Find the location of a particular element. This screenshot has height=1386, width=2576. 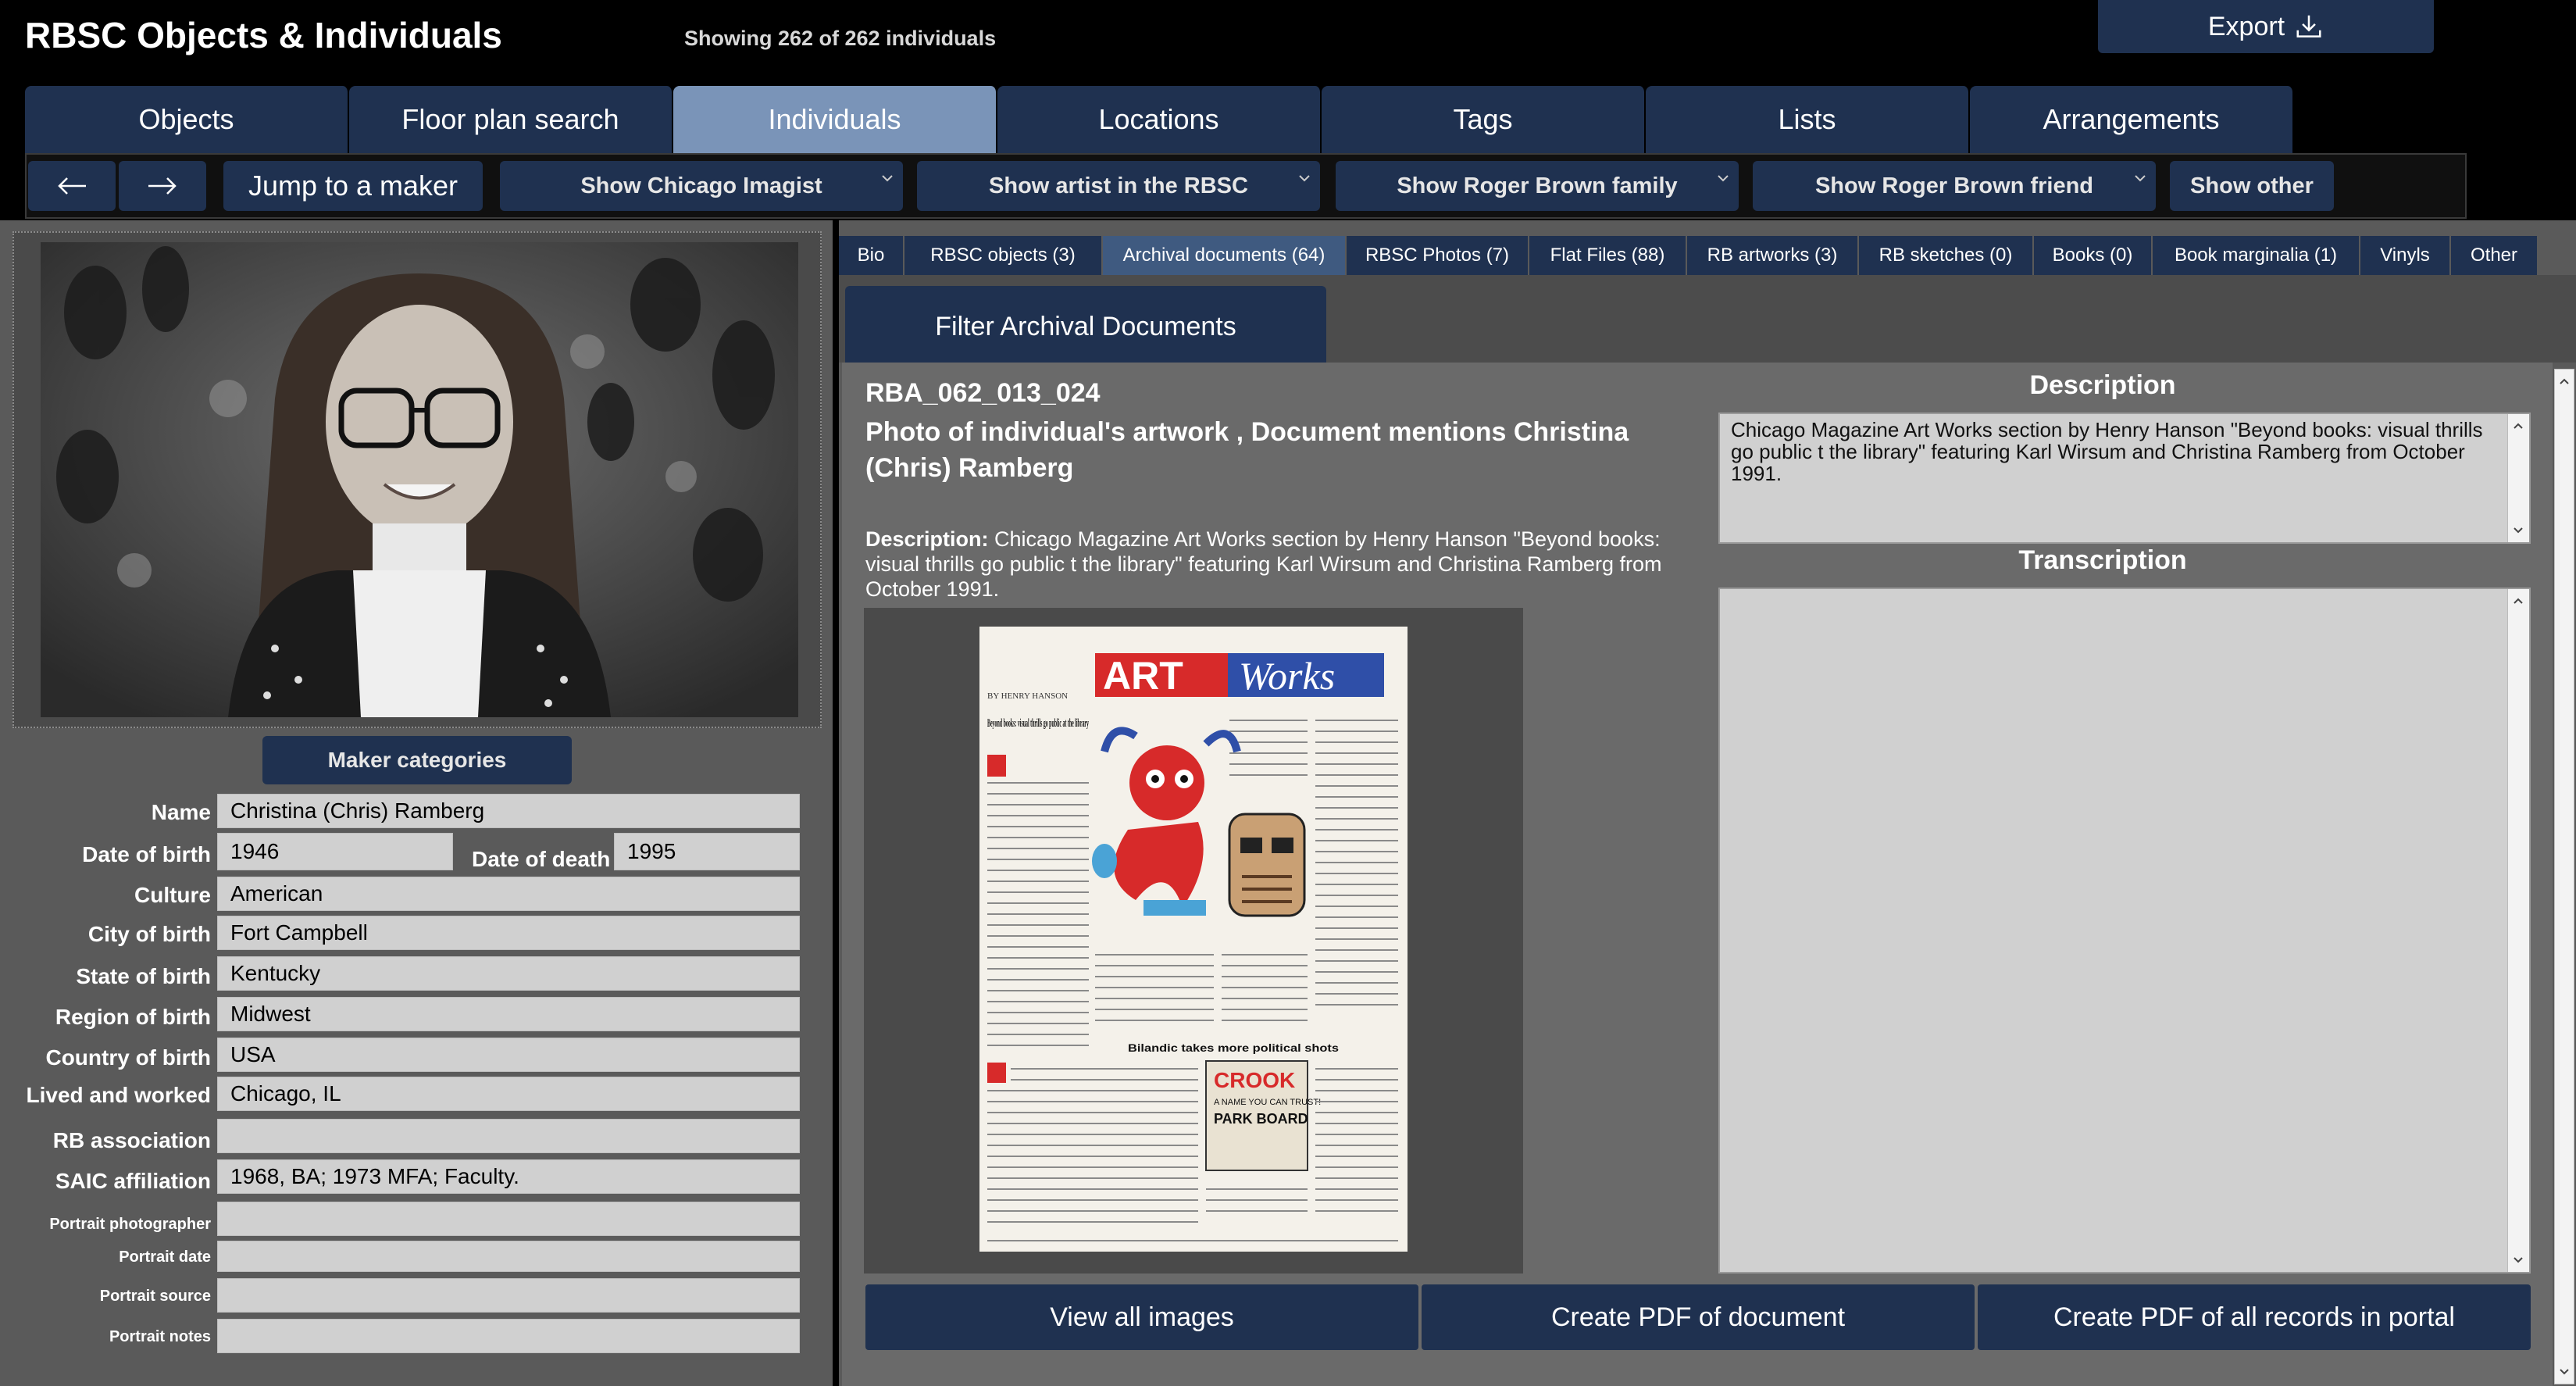

portrait-photo is located at coordinates (419, 479).